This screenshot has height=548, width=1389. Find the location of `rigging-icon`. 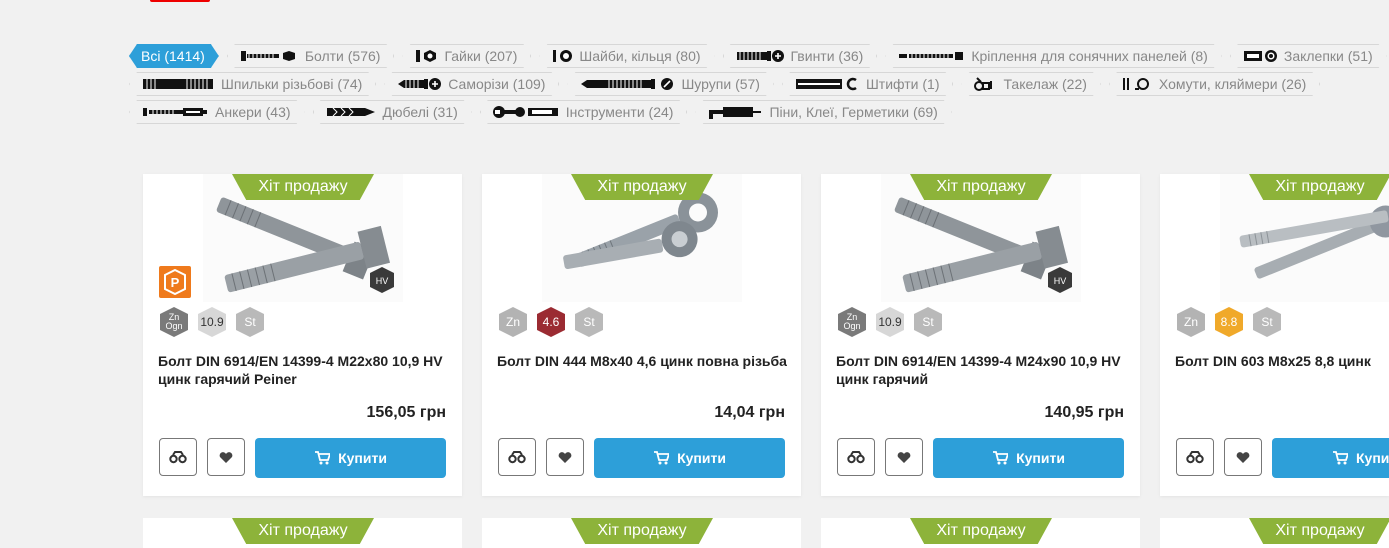

rigging-icon is located at coordinates (985, 84).